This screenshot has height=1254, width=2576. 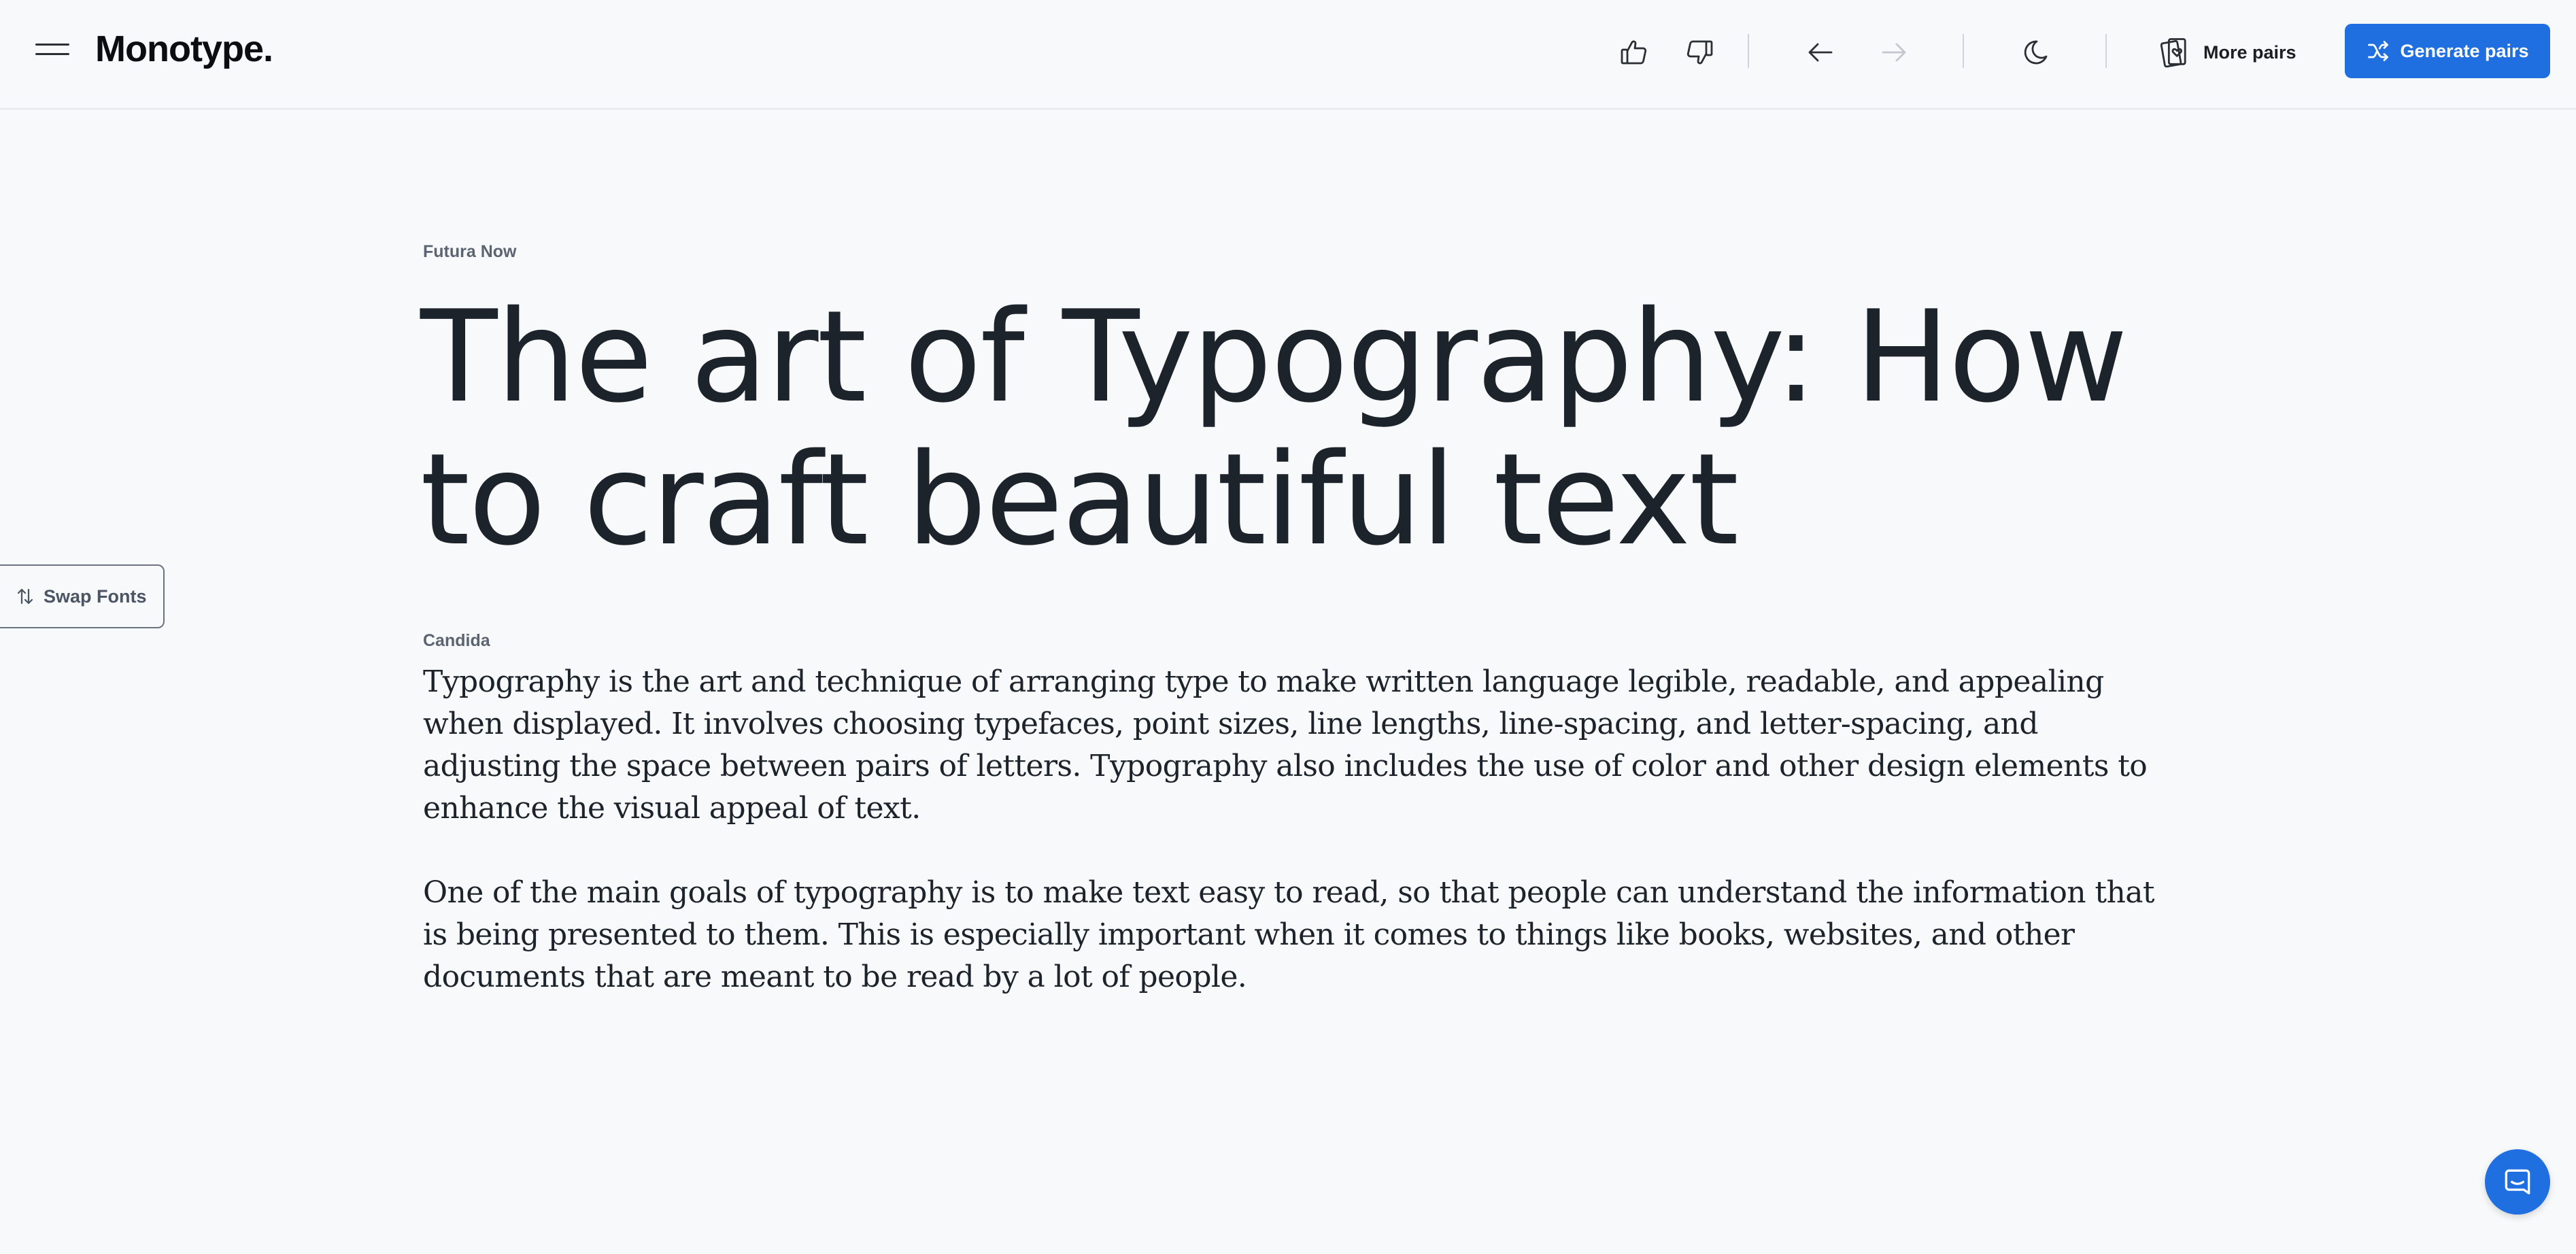 I want to click on generate-pairs-button: Generate pairs, so click(x=2447, y=51).